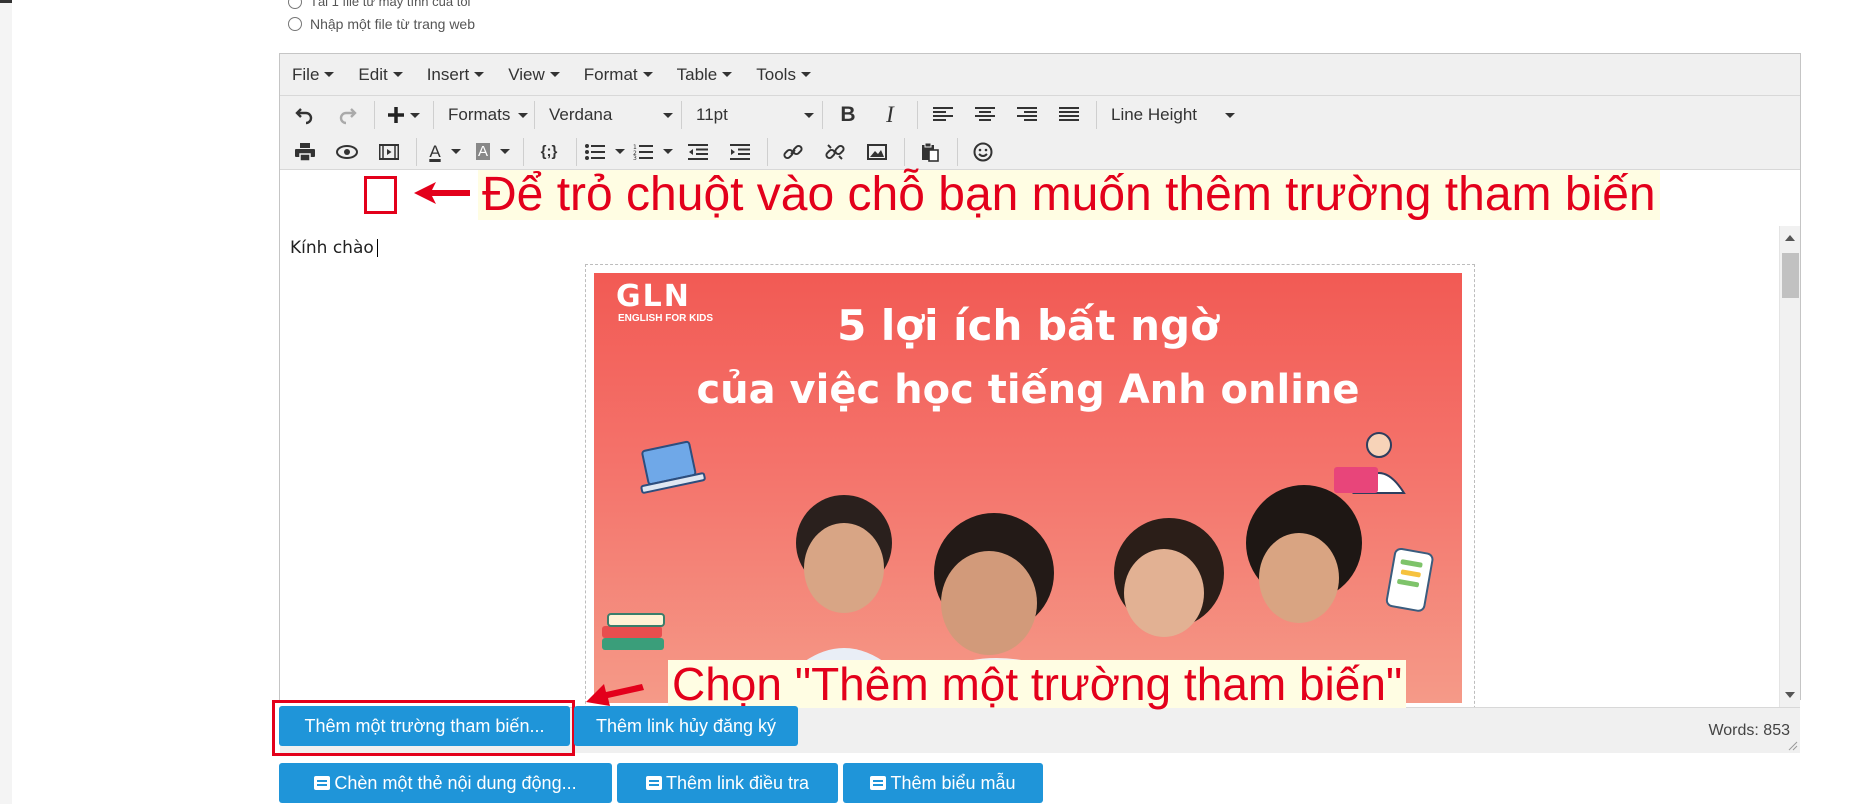 The height and width of the screenshot is (804, 1871). Describe the element at coordinates (983, 152) in the screenshot. I see `emoticon-icon` at that location.